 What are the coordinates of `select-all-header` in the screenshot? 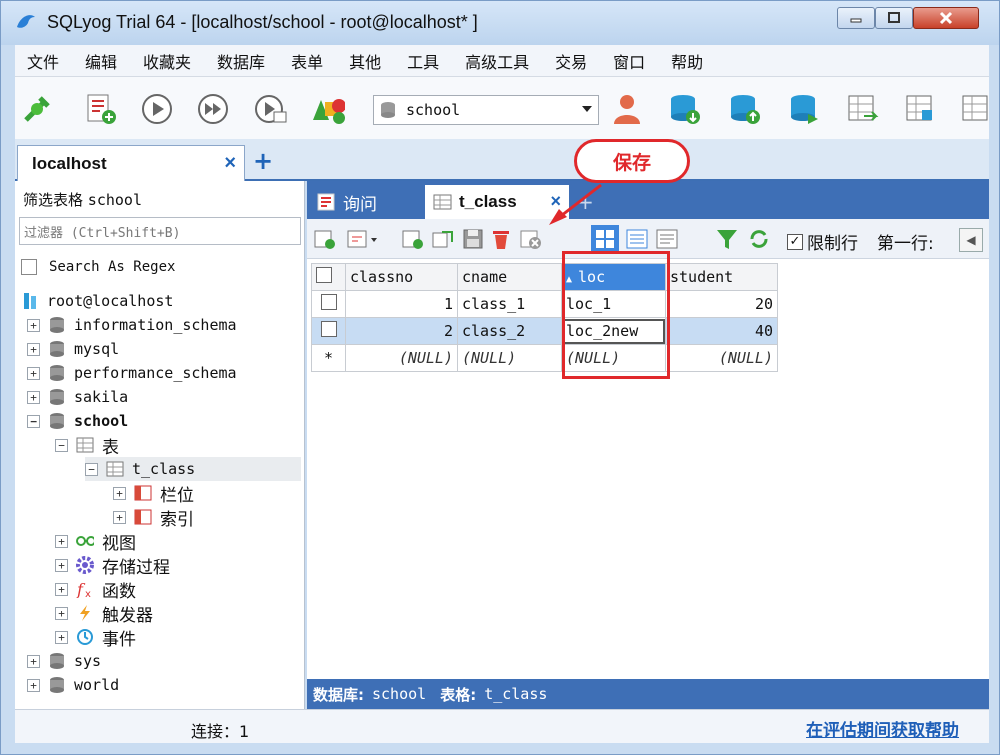 It's located at (328, 277).